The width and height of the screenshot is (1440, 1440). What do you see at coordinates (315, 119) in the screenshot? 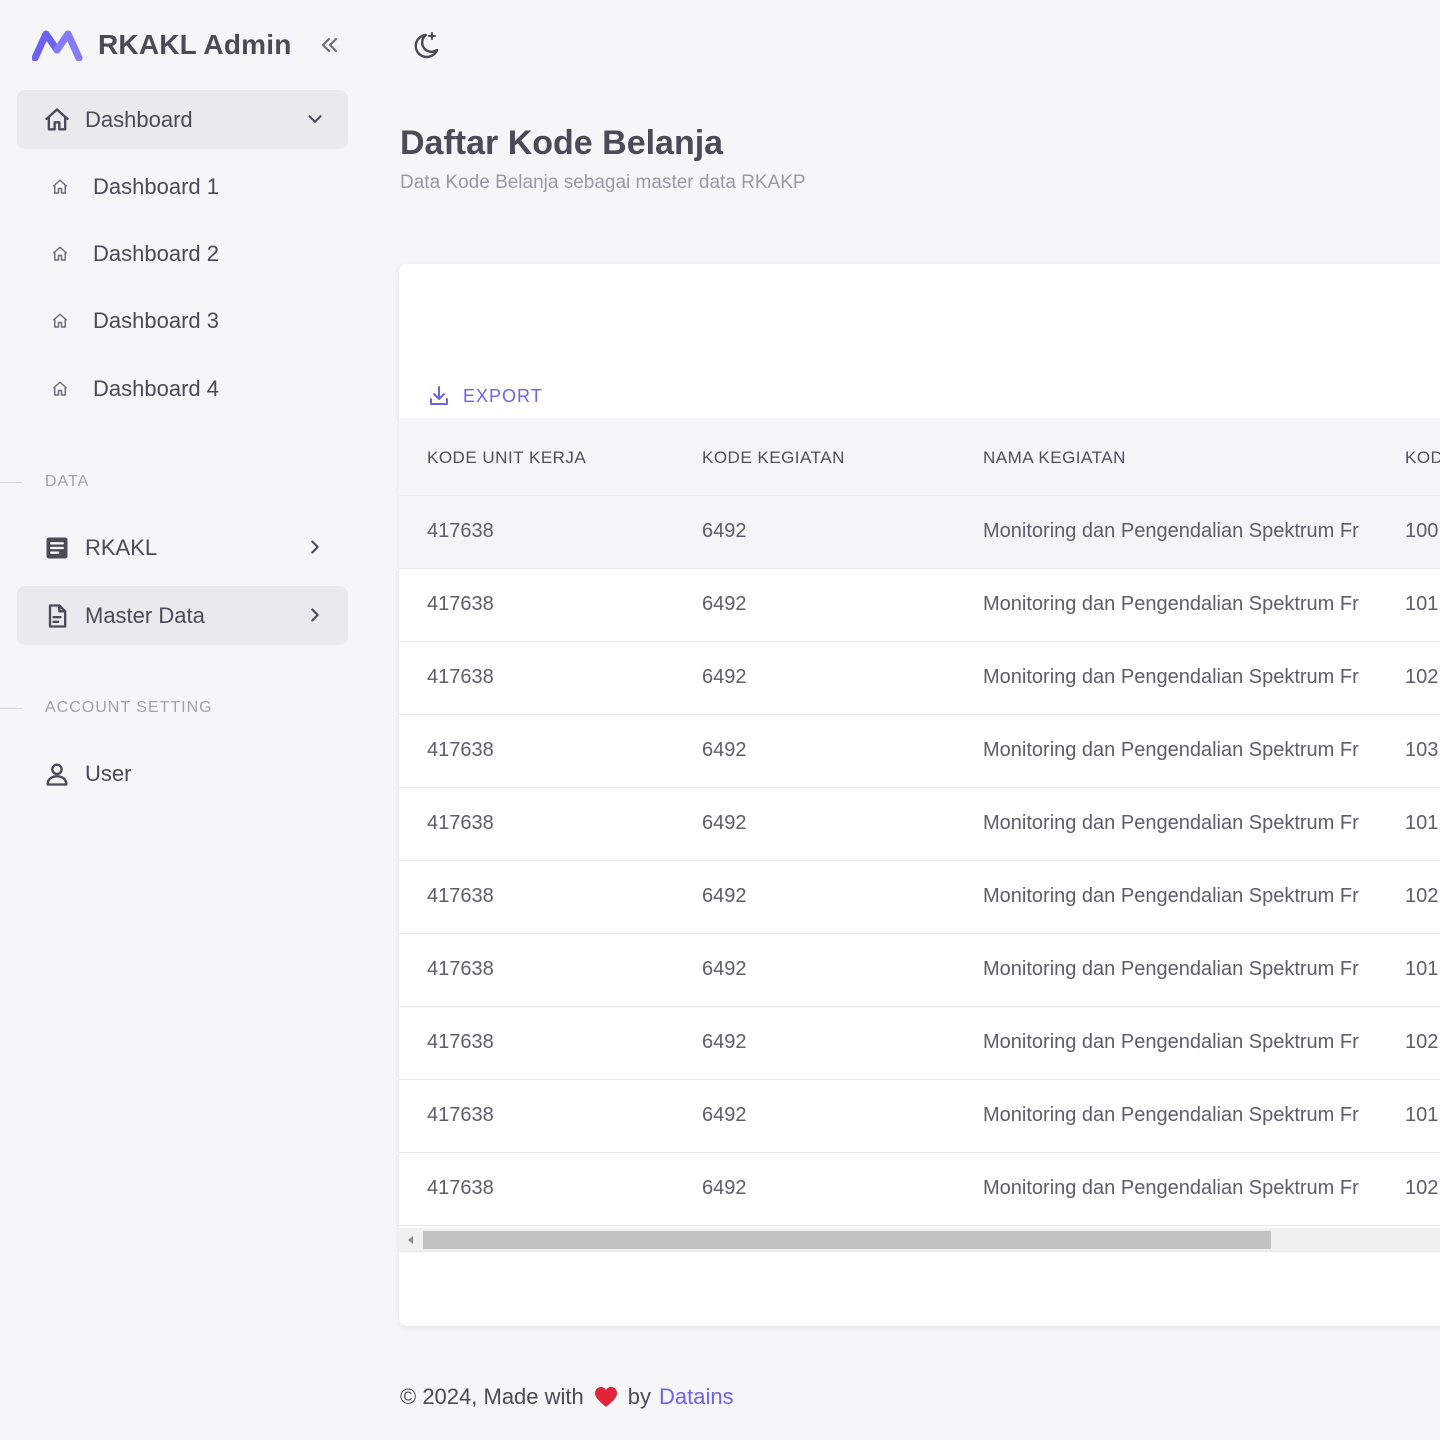
I see `chevron-down-icon` at bounding box center [315, 119].